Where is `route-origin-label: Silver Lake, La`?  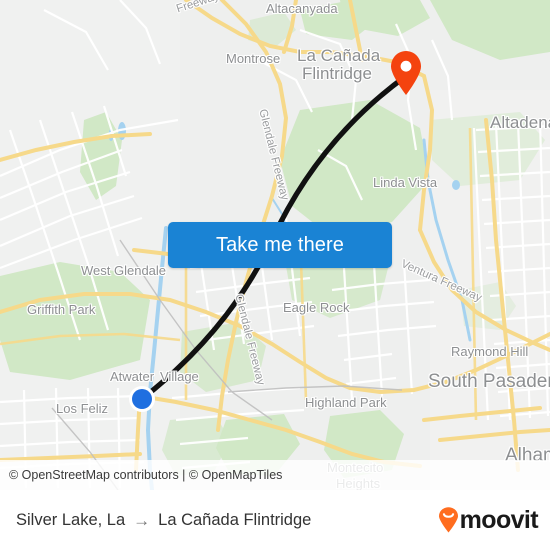
route-origin-label: Silver Lake, La is located at coordinates (71, 519).